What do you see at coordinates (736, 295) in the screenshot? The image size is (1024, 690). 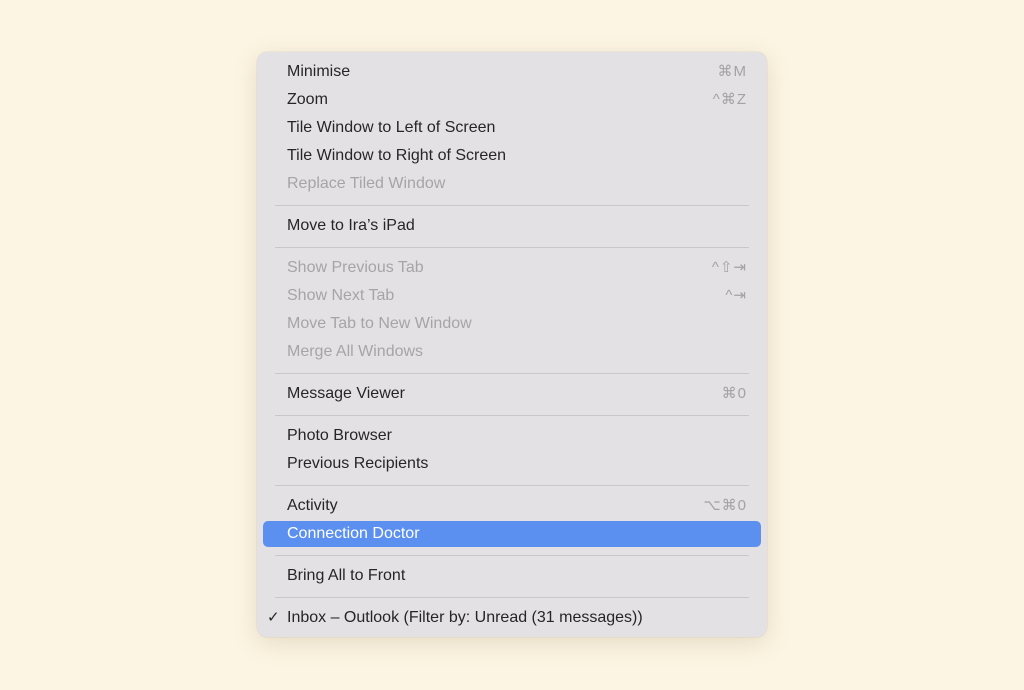 I see `keyboard-shortcut: ^⇥` at bounding box center [736, 295].